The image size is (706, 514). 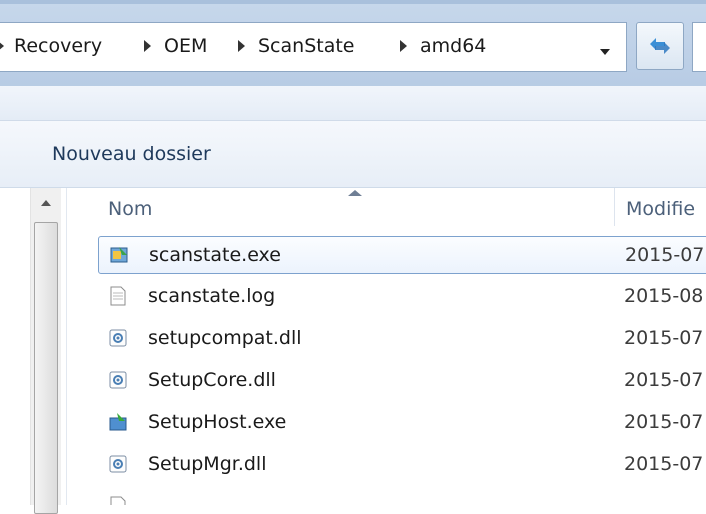 What do you see at coordinates (614, 207) in the screenshot?
I see `column-divider` at bounding box center [614, 207].